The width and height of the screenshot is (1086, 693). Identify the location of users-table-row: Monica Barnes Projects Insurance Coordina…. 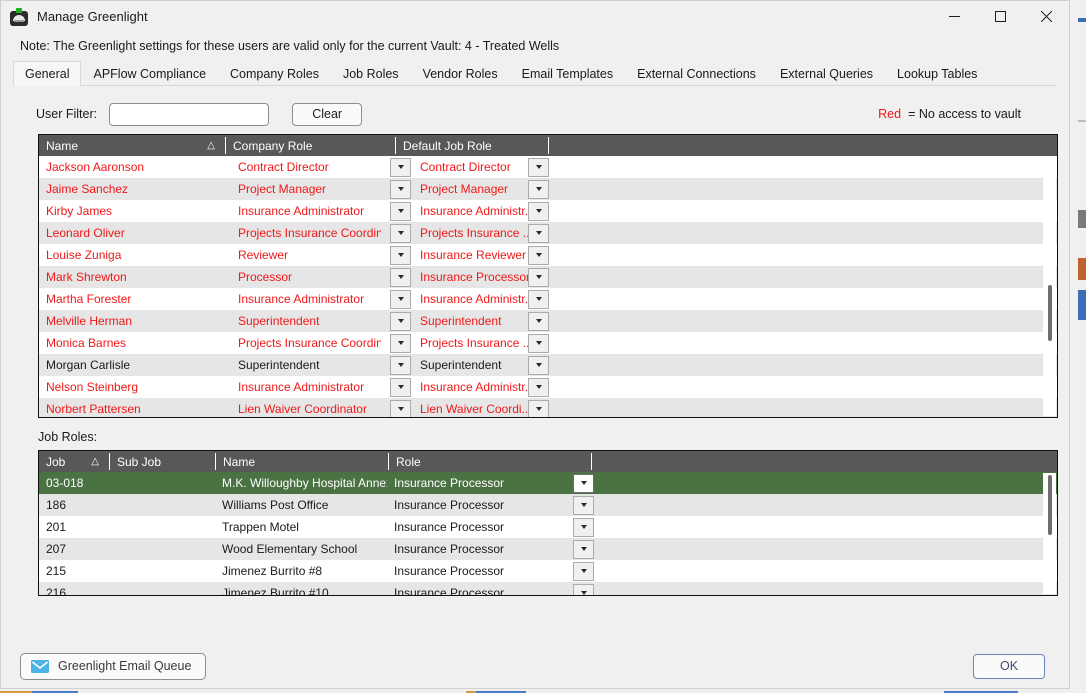
(548, 343).